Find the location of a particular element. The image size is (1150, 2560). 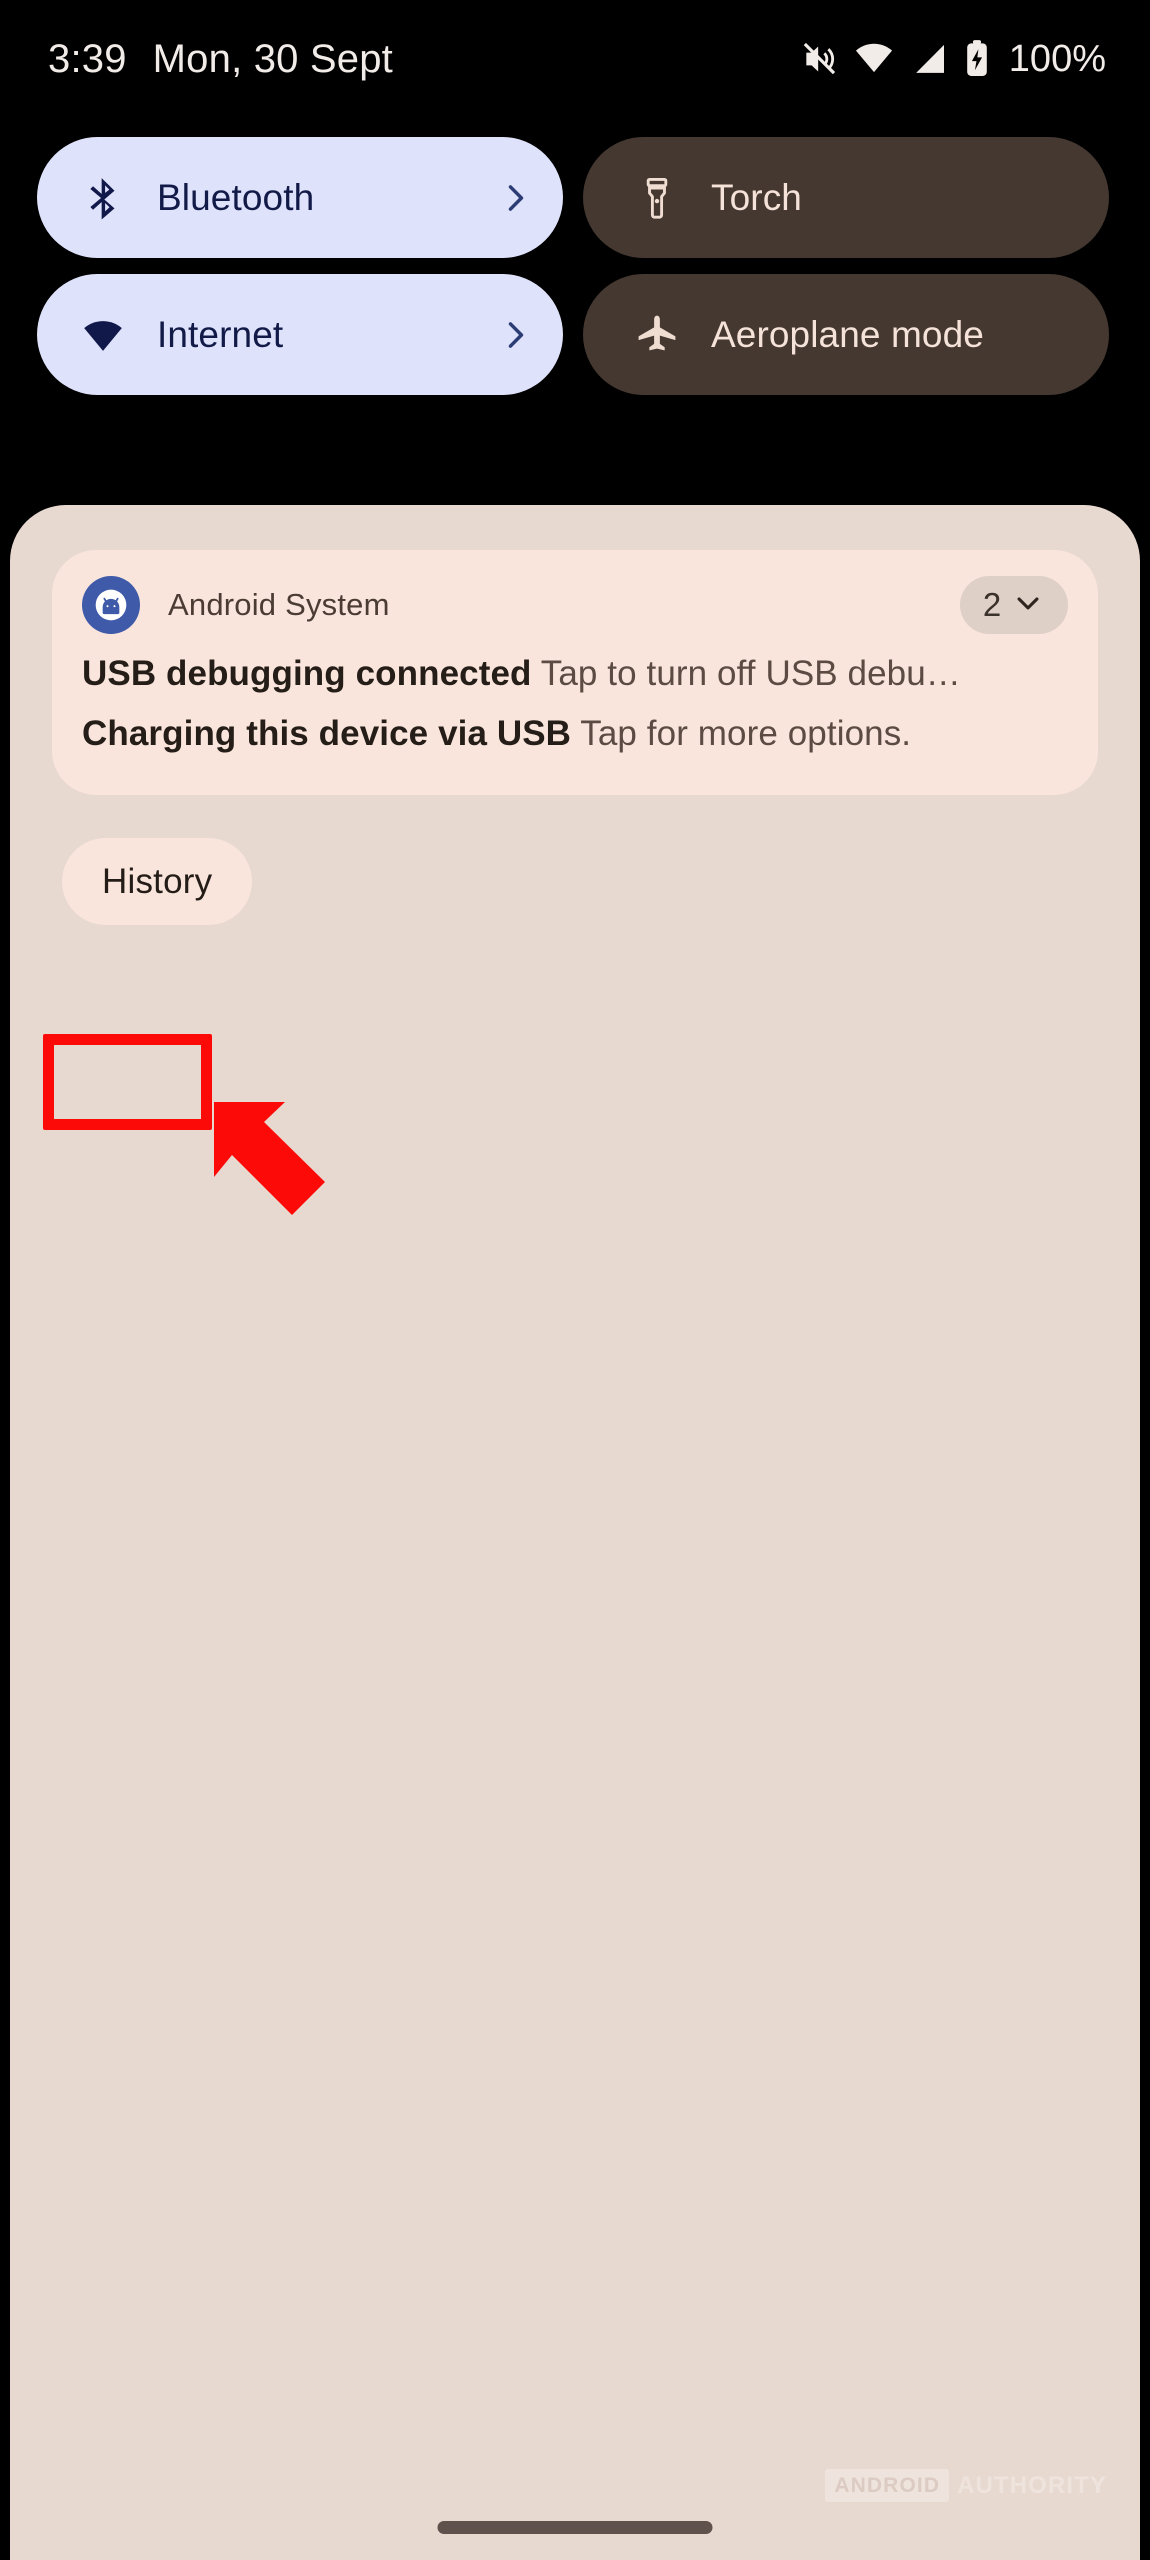

watermark-box: ANDROID is located at coordinates (887, 2485).